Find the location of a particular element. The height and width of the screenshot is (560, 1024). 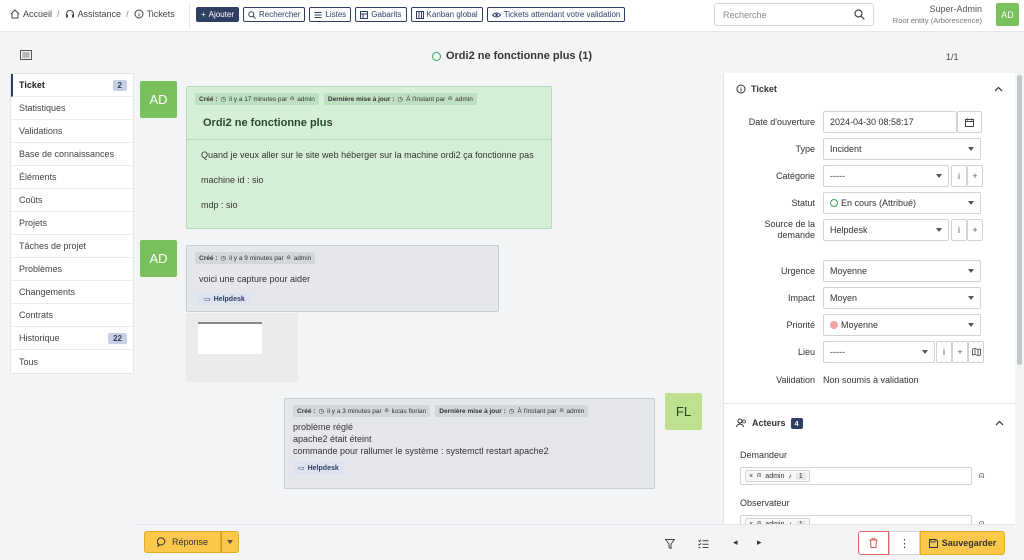

status-select: En cours (Attribué) is located at coordinates (902, 203).